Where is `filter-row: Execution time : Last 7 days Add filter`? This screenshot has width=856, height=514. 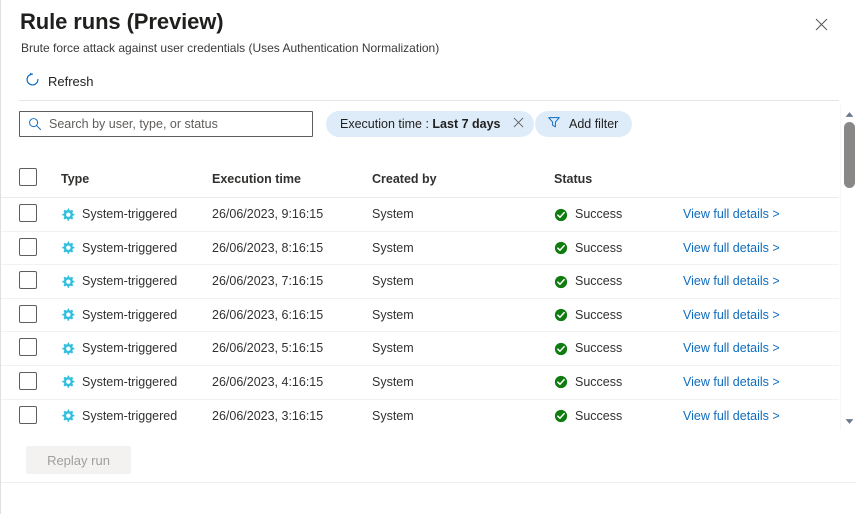
filter-row: Execution time : Last 7 days Add filter is located at coordinates (428, 125).